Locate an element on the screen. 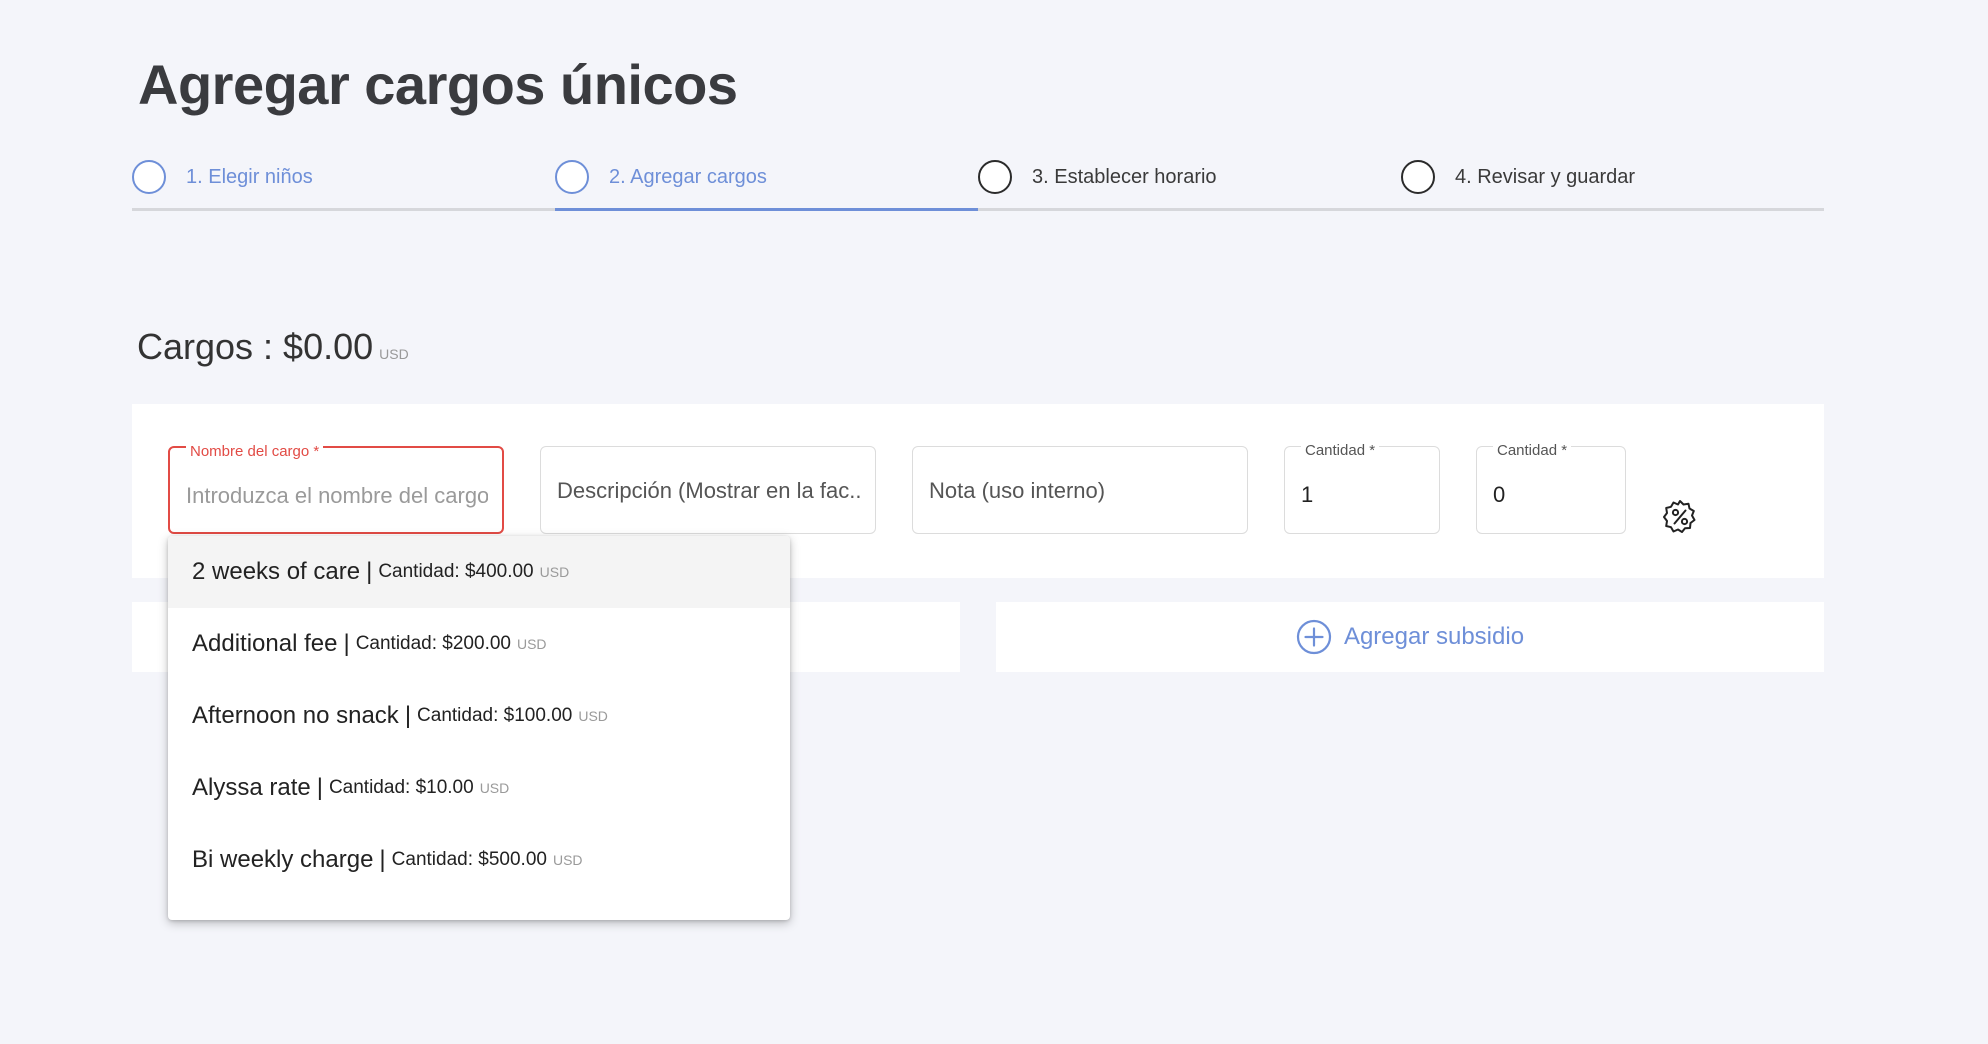 The image size is (1988, 1044). option-name: 2 weeks of care is located at coordinates (276, 571).